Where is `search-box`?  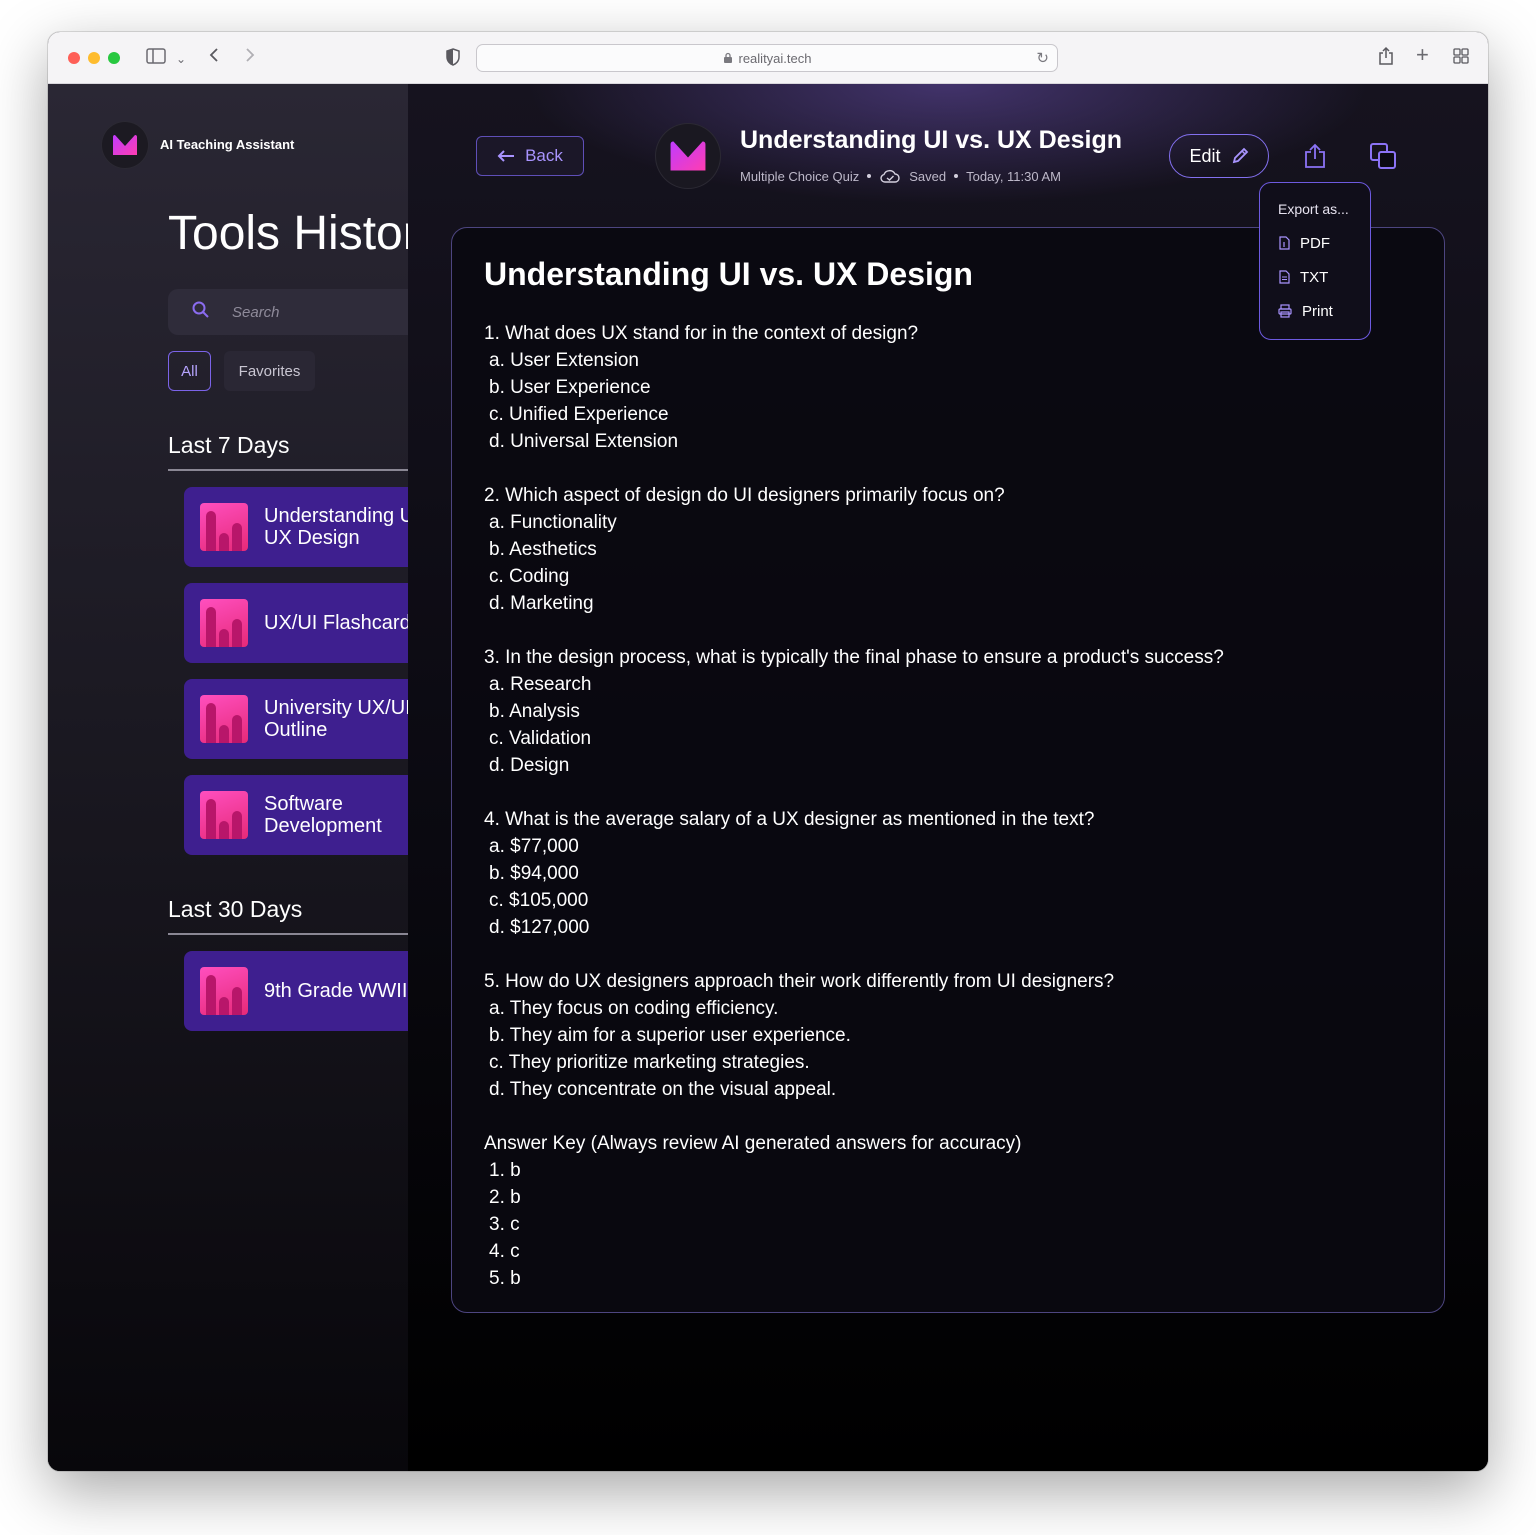 search-box is located at coordinates (288, 312).